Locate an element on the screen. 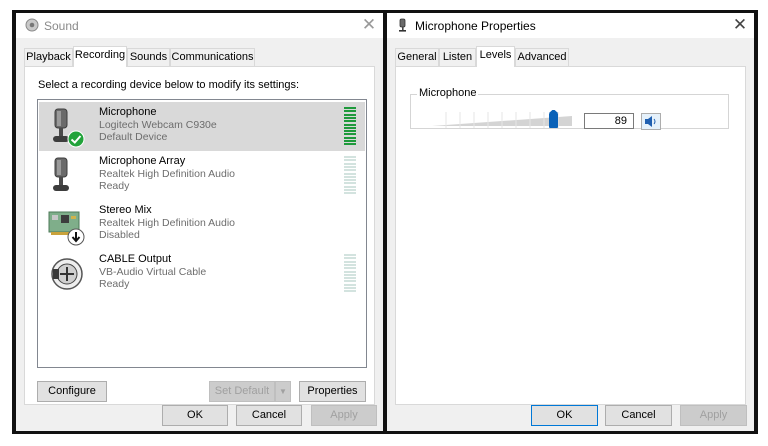 Image resolution: width=768 pixels, height=446 pixels. level-slider is located at coordinates (502, 120).